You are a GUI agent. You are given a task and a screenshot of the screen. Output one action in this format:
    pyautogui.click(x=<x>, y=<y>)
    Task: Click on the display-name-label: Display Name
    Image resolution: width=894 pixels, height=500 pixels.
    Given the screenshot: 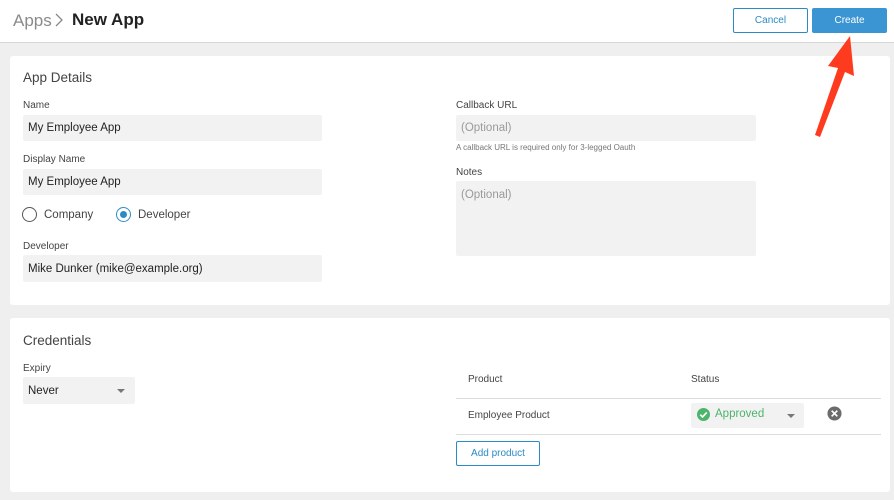 What is the action you would take?
    pyautogui.click(x=54, y=159)
    